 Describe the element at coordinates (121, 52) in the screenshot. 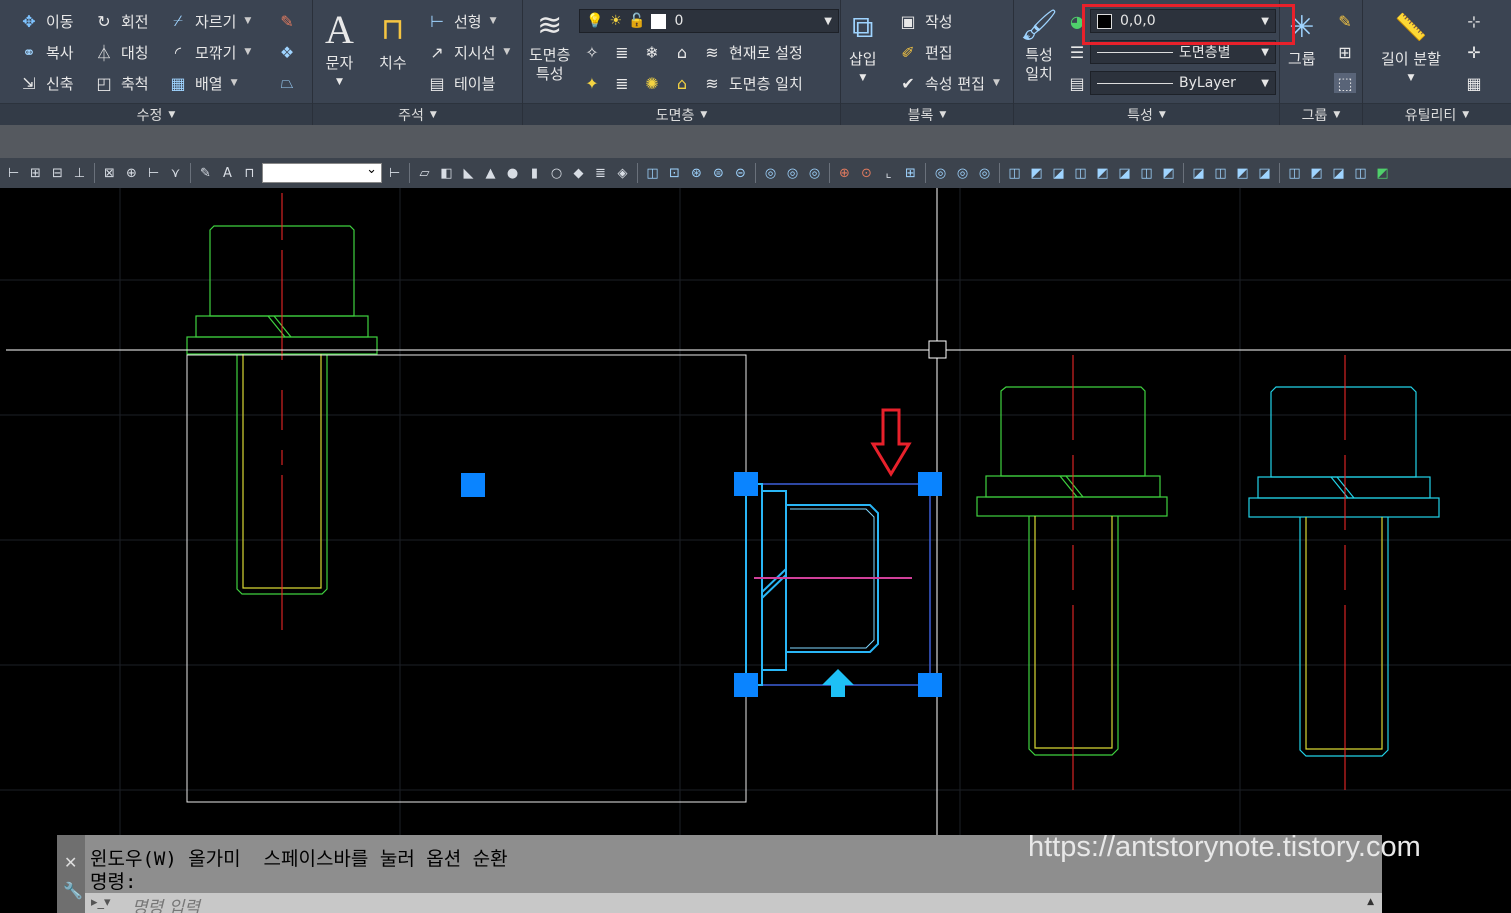

I see `mirror-button: ⏃ 대칭` at that location.